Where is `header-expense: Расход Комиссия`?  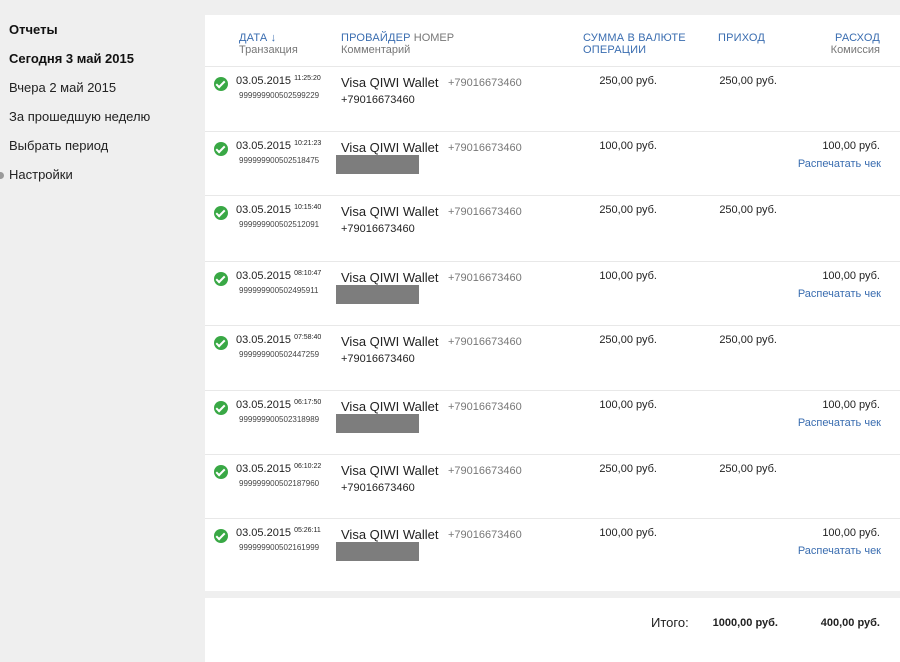 header-expense: Расход Комиссия is located at coordinates (855, 44).